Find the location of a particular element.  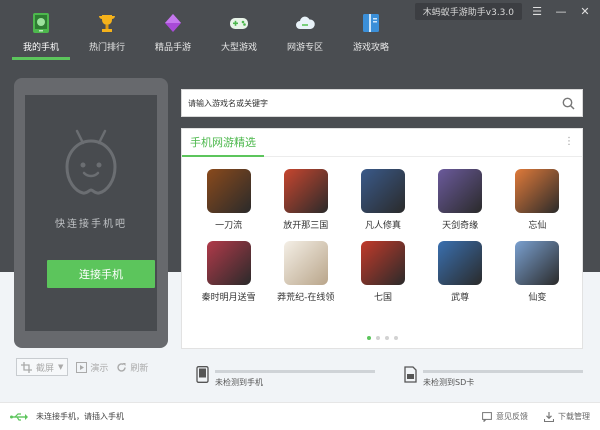

connection-status-text: 未连接手机，请插入手机 is located at coordinates (80, 416).